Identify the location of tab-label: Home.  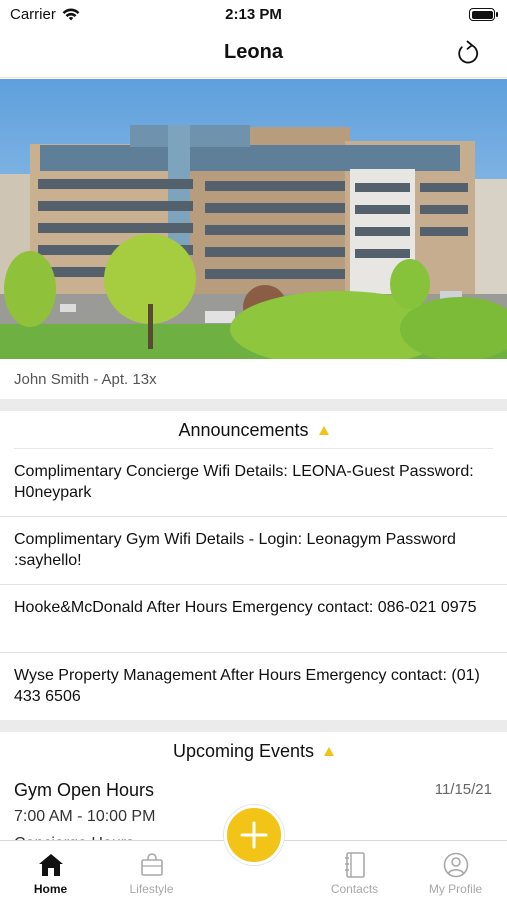
(50, 889).